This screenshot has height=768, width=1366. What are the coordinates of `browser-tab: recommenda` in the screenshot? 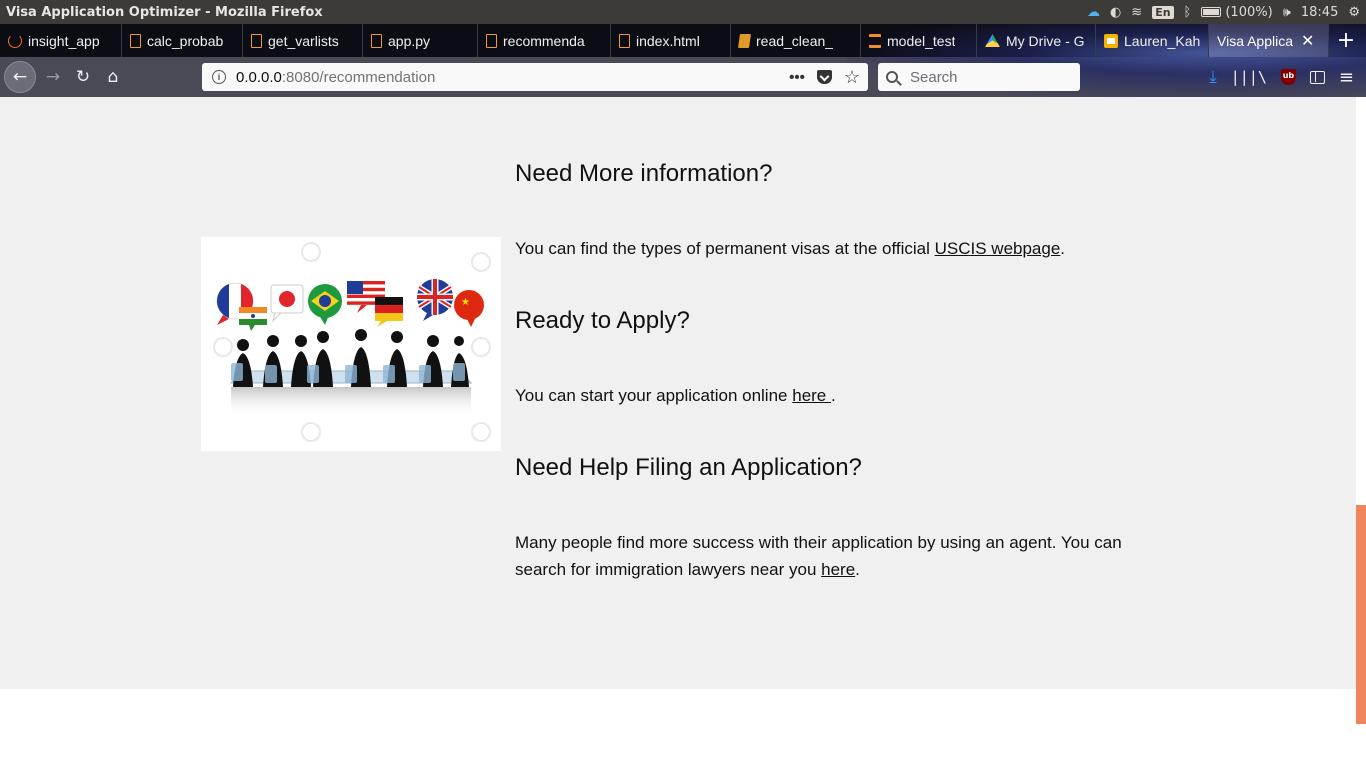 It's located at (544, 40).